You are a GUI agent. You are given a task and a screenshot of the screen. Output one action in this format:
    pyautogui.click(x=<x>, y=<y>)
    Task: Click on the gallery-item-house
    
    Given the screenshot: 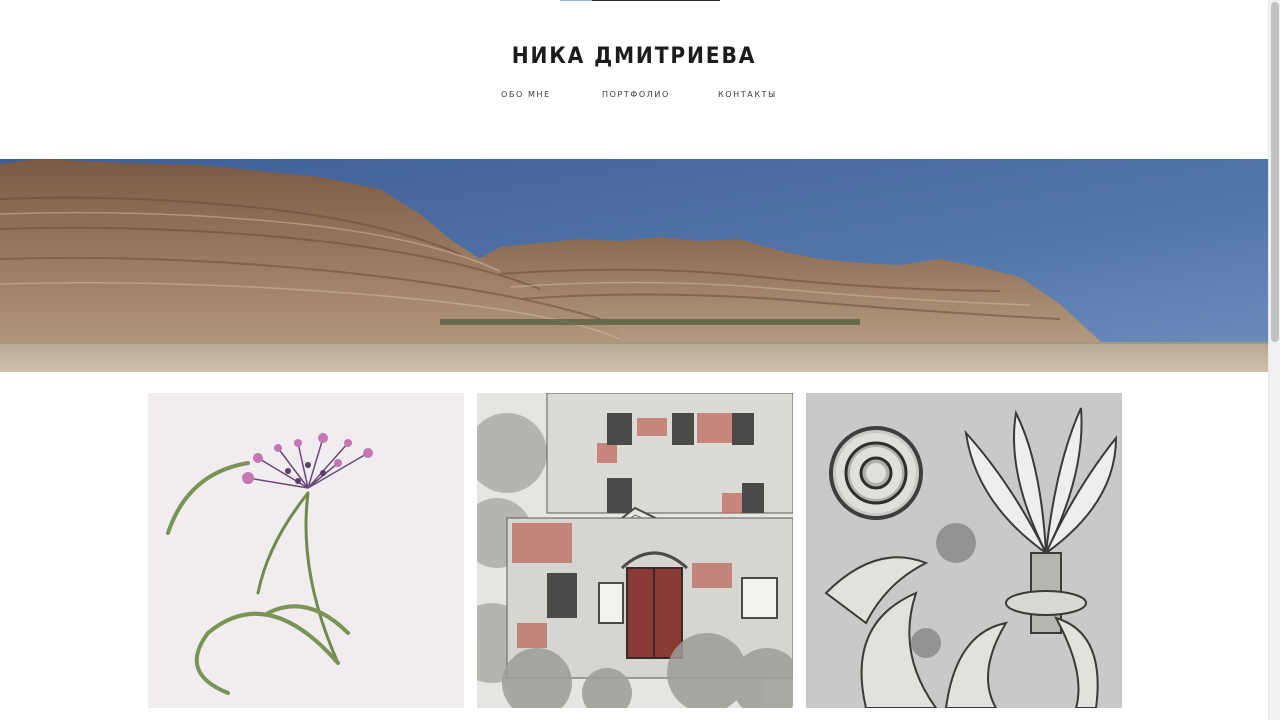 What is the action you would take?
    pyautogui.click(x=635, y=550)
    